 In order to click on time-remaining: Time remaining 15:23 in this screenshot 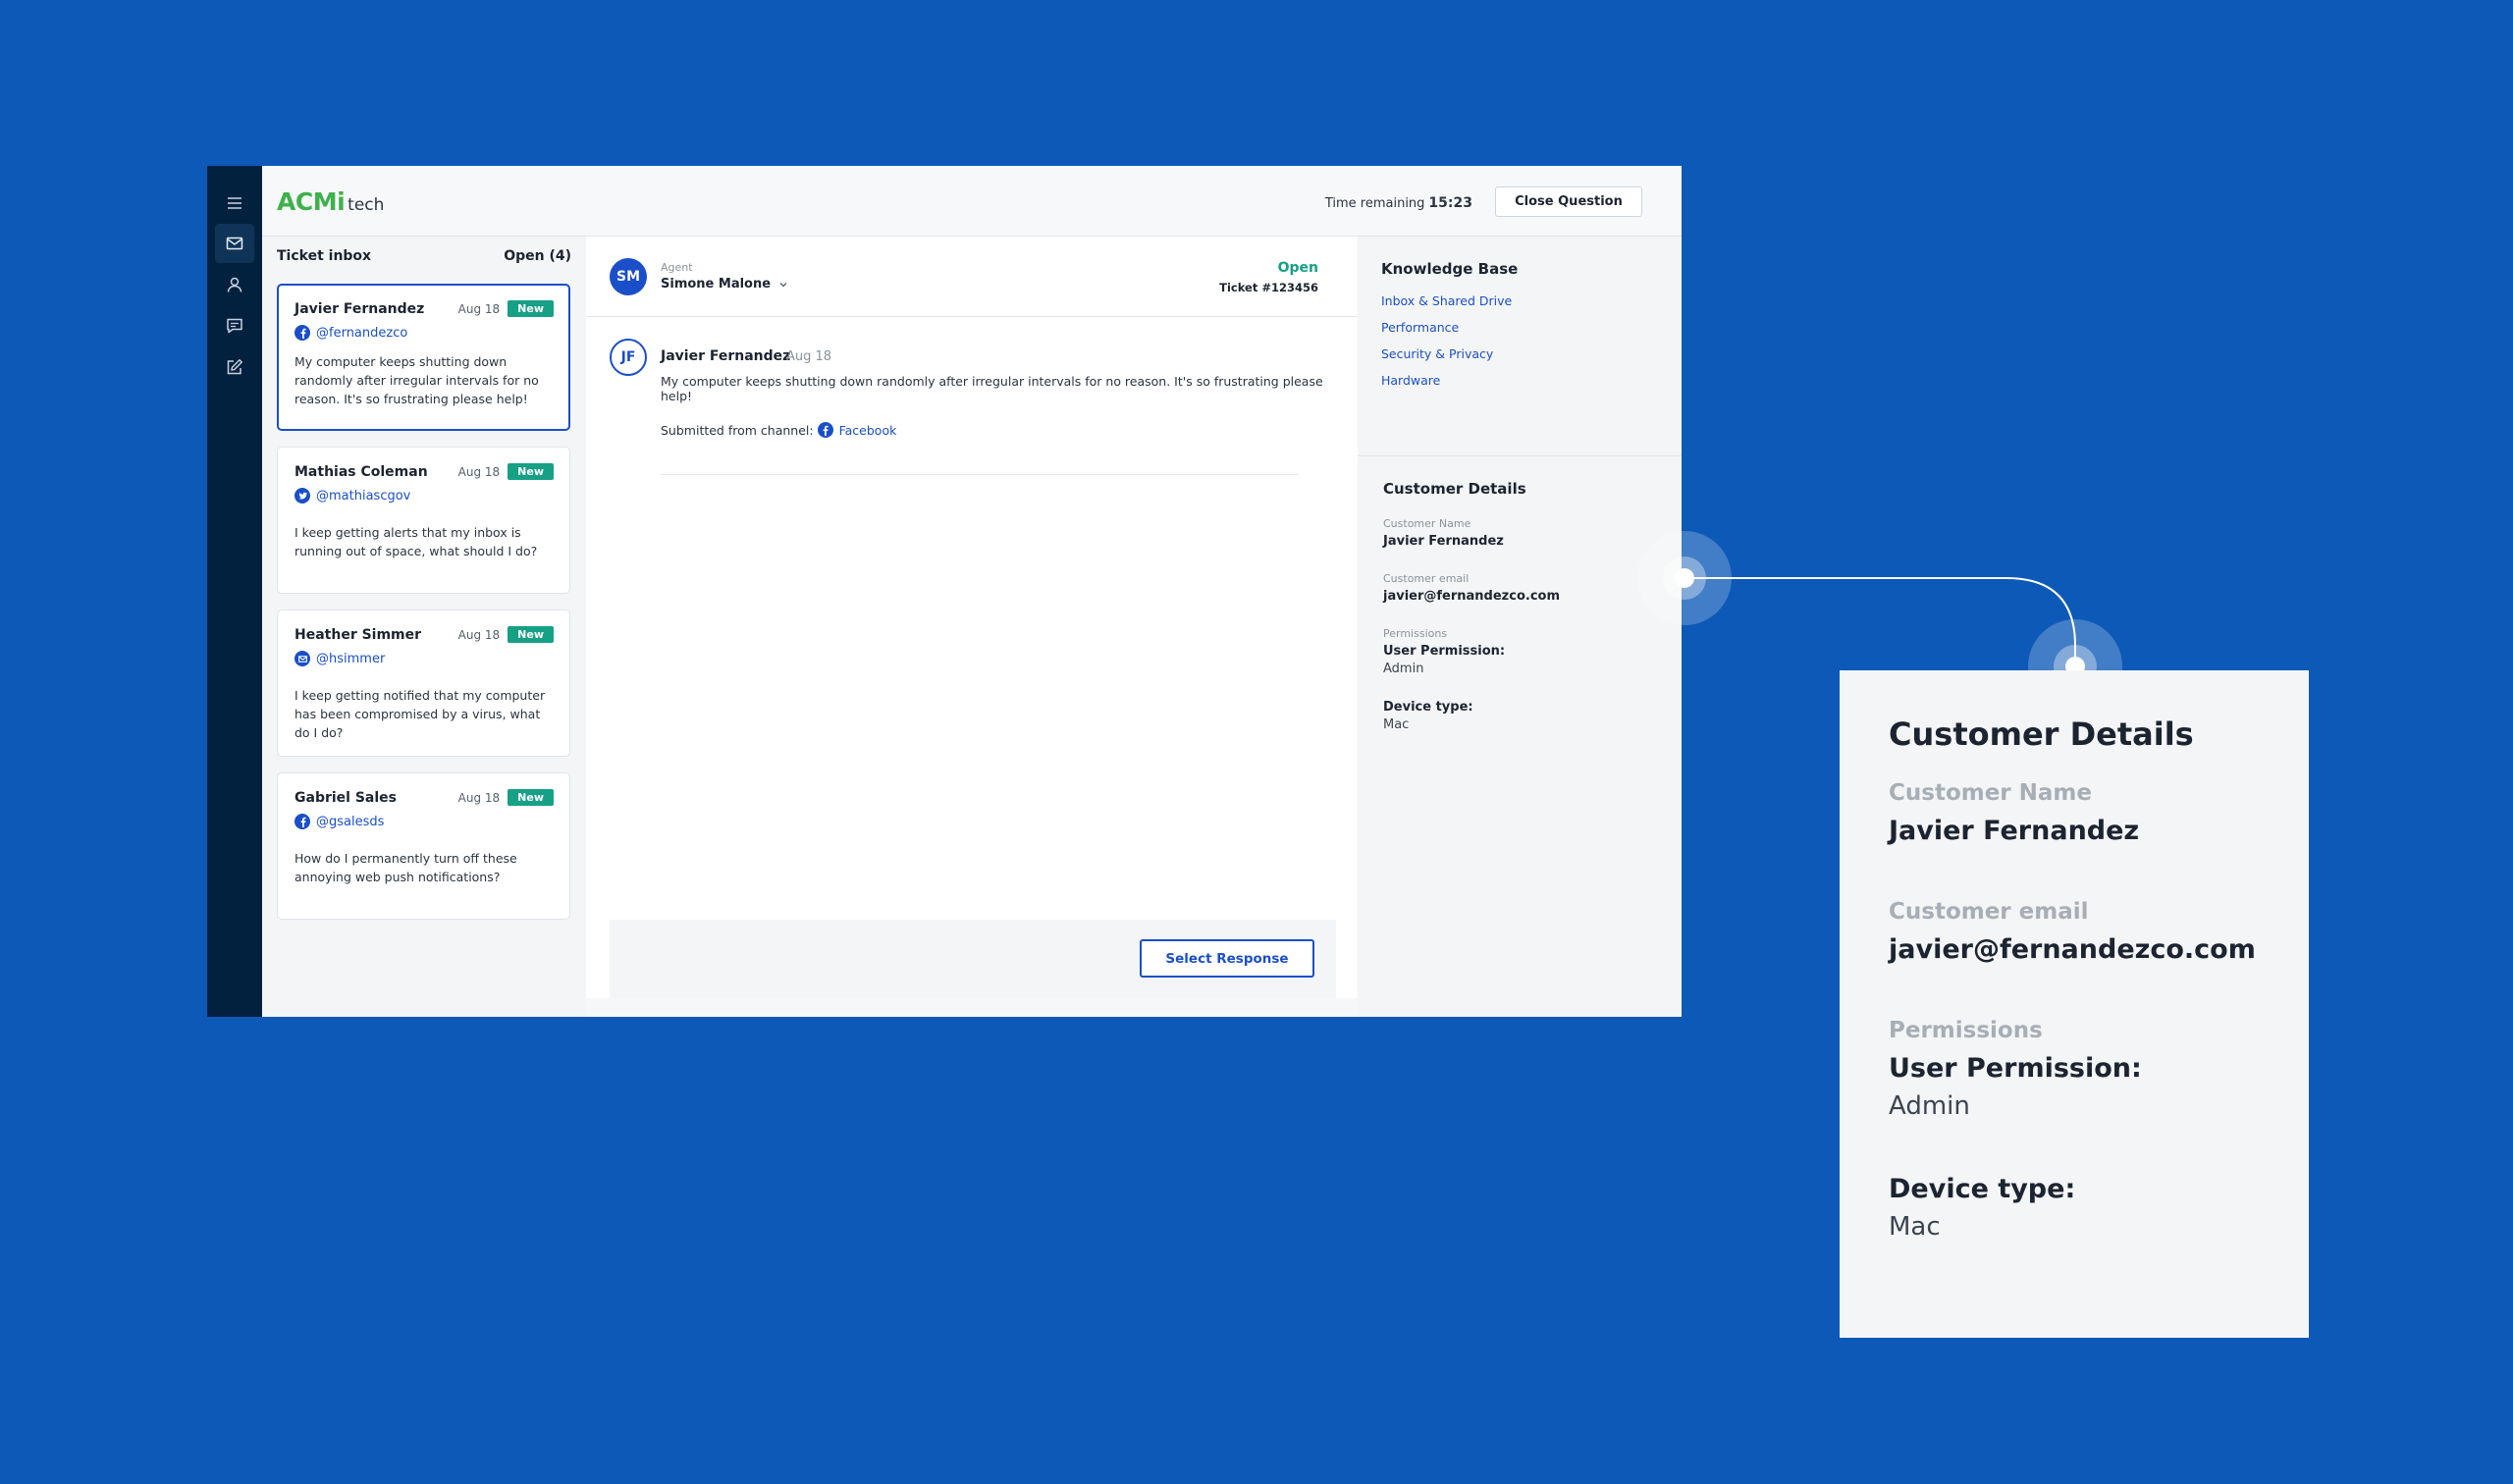, I will do `click(1398, 203)`.